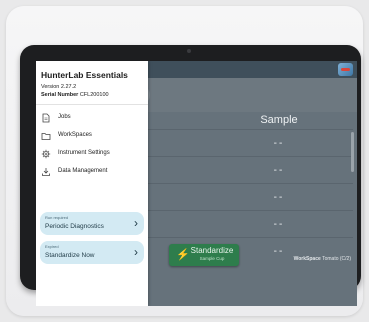  I want to click on document-icon, so click(46, 118).